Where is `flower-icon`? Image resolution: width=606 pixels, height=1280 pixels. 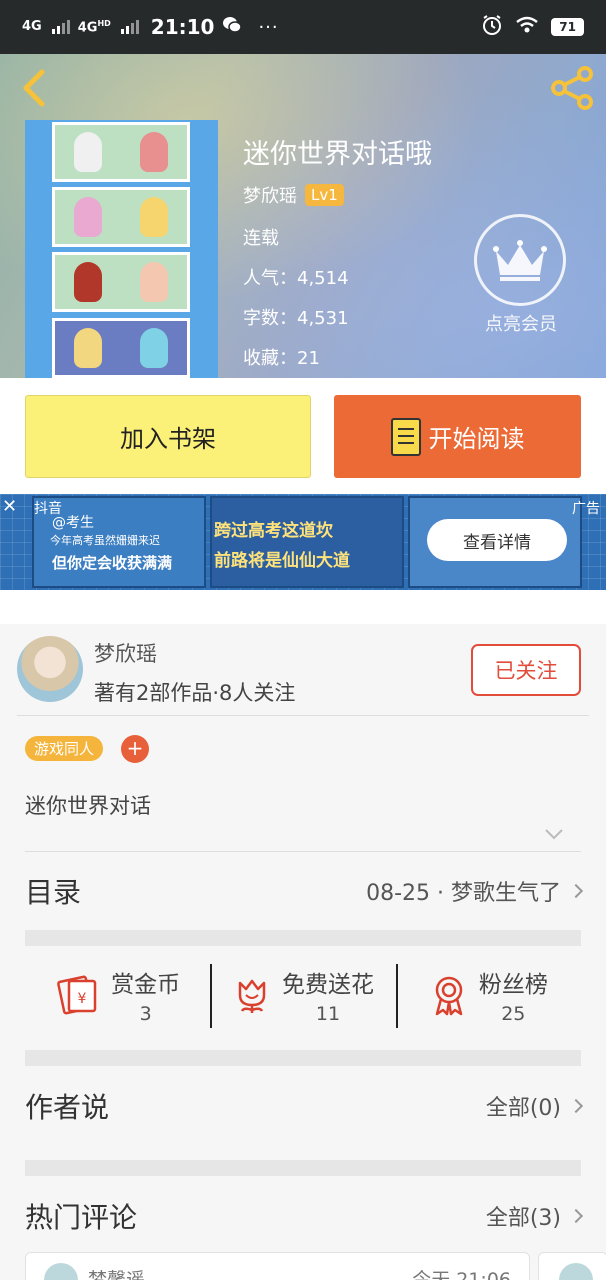 flower-icon is located at coordinates (252, 996).